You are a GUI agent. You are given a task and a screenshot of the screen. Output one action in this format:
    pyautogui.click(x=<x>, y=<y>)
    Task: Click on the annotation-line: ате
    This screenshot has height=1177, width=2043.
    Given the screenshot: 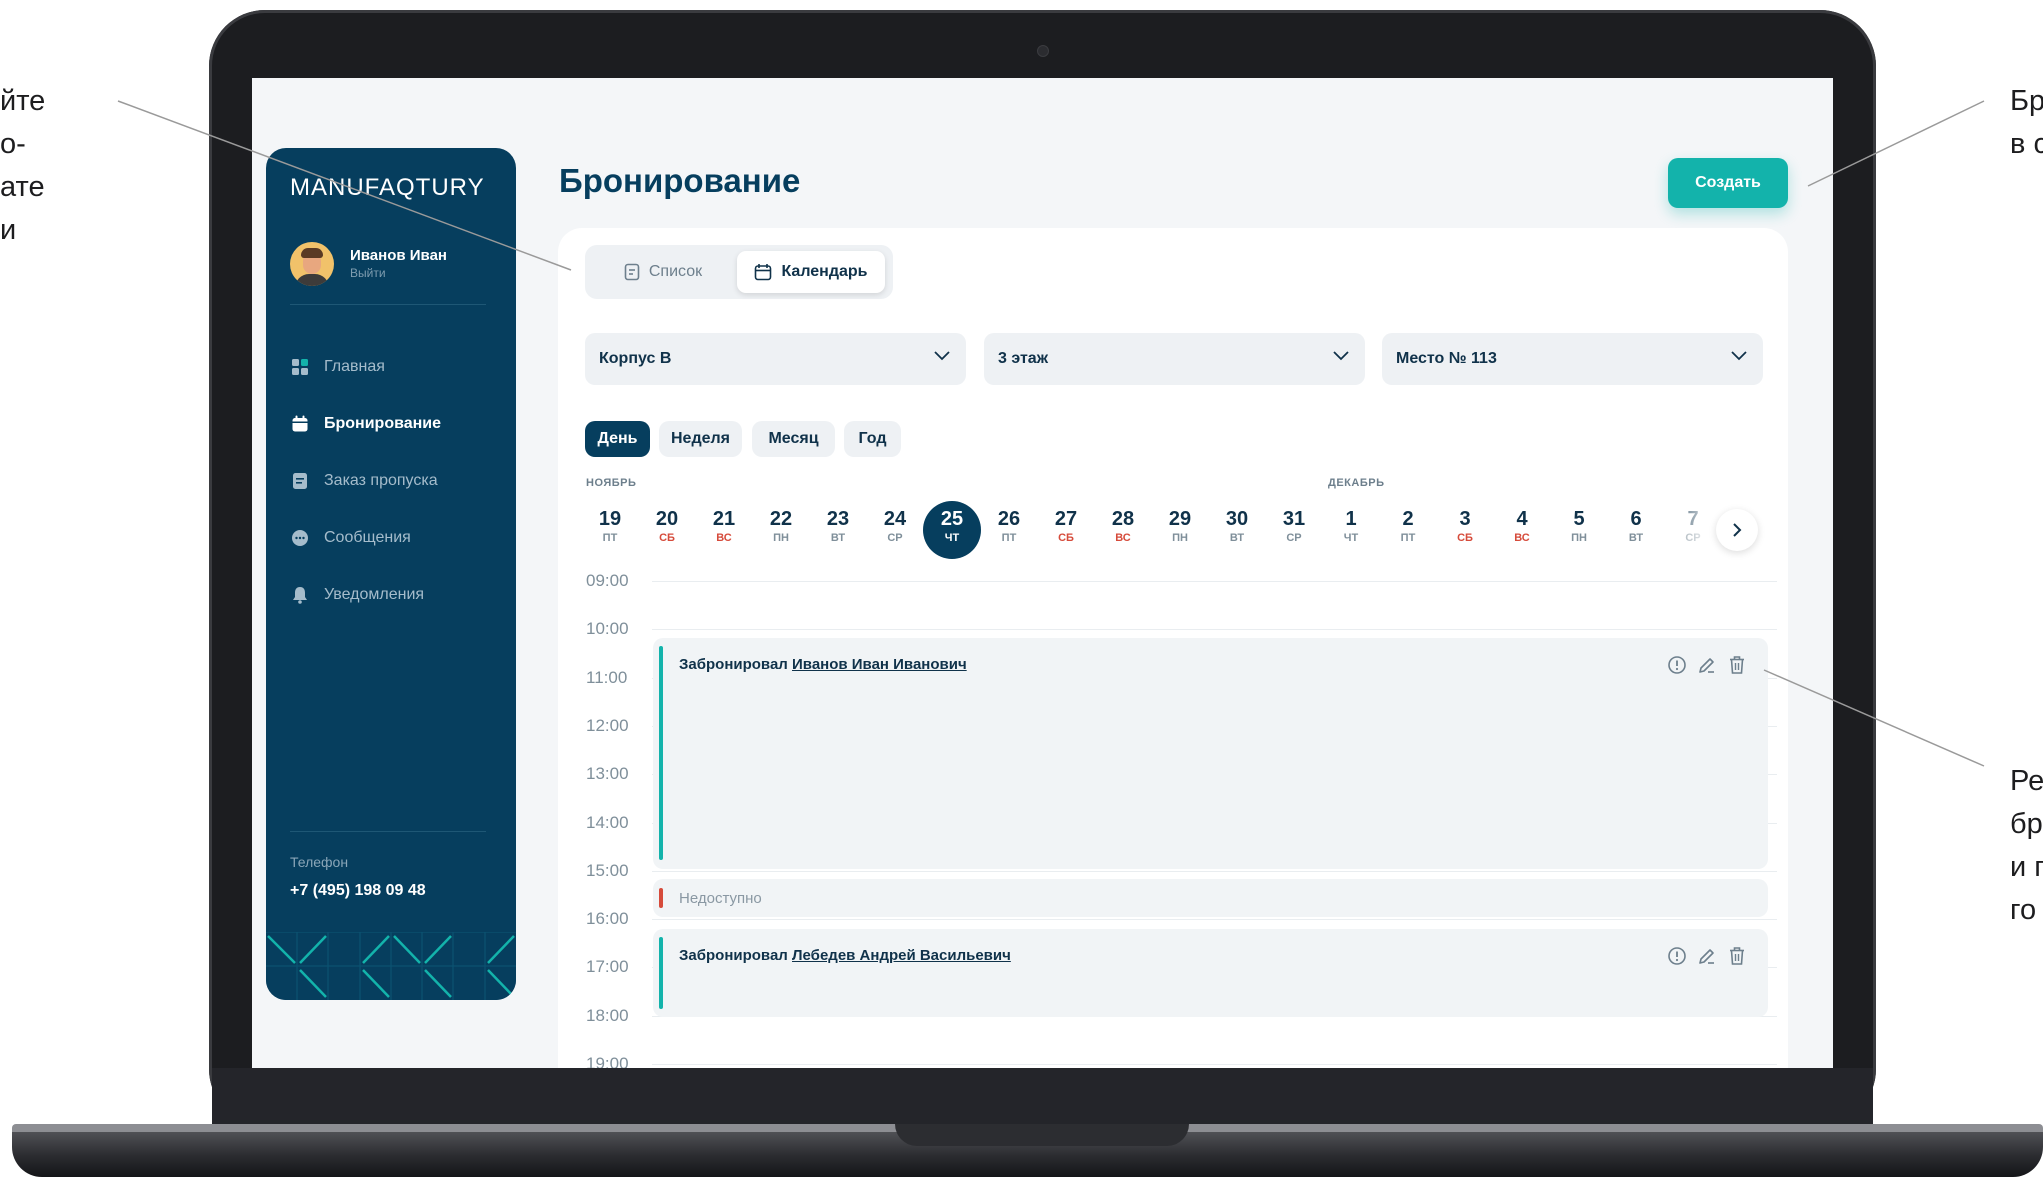 What is the action you would take?
    pyautogui.click(x=22, y=187)
    